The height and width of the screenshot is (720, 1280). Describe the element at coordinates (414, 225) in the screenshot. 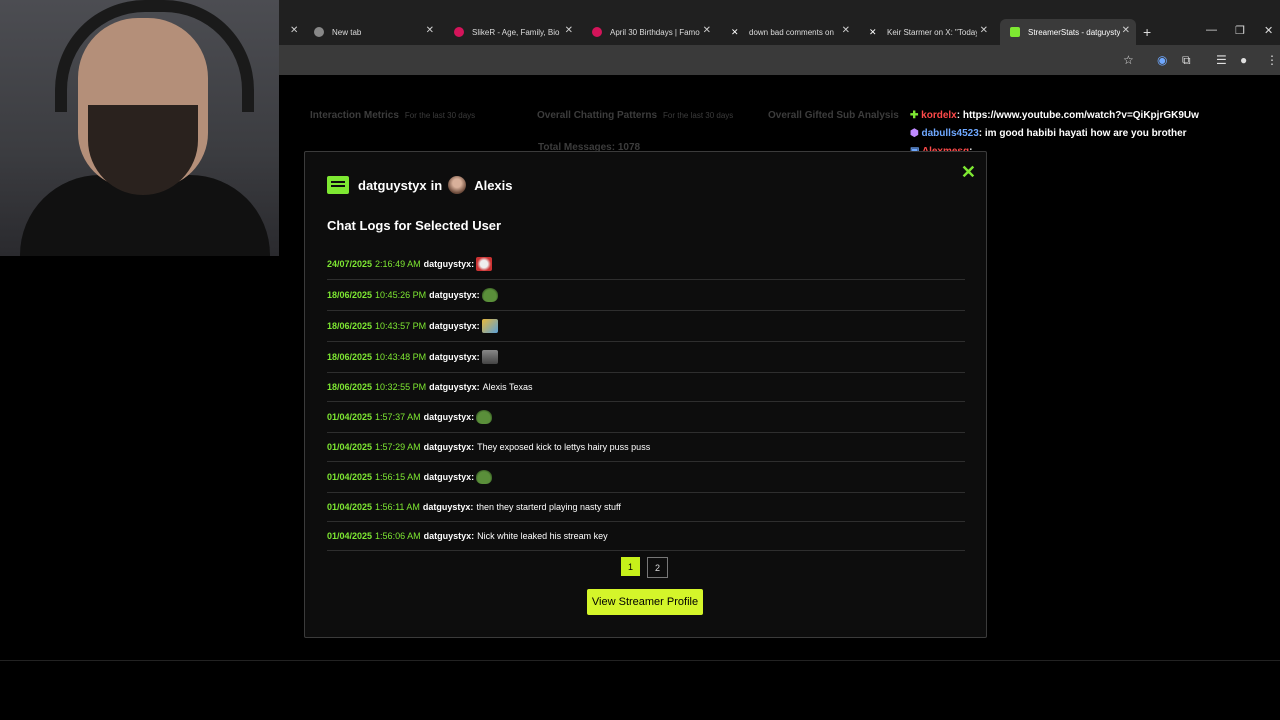

I see `modal-subtitle: Chat Logs for Selected User` at that location.